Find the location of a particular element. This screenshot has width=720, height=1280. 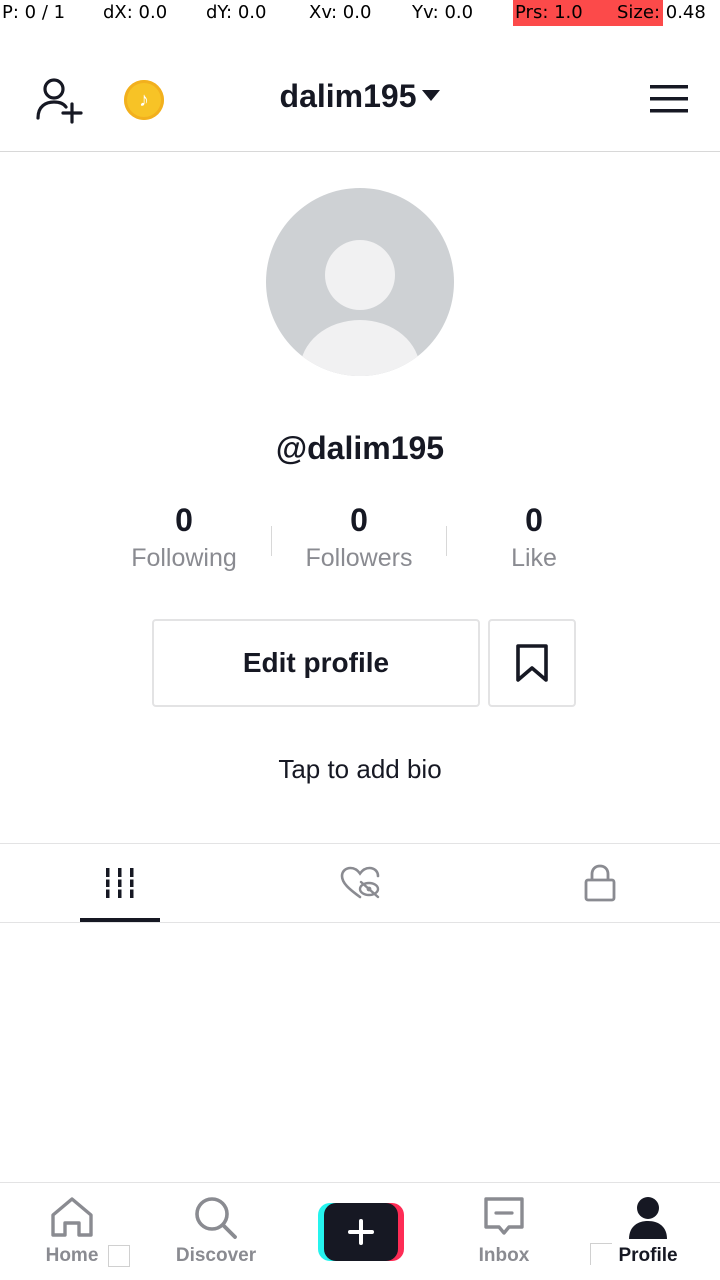

videos-grid-icon is located at coordinates (120, 883).